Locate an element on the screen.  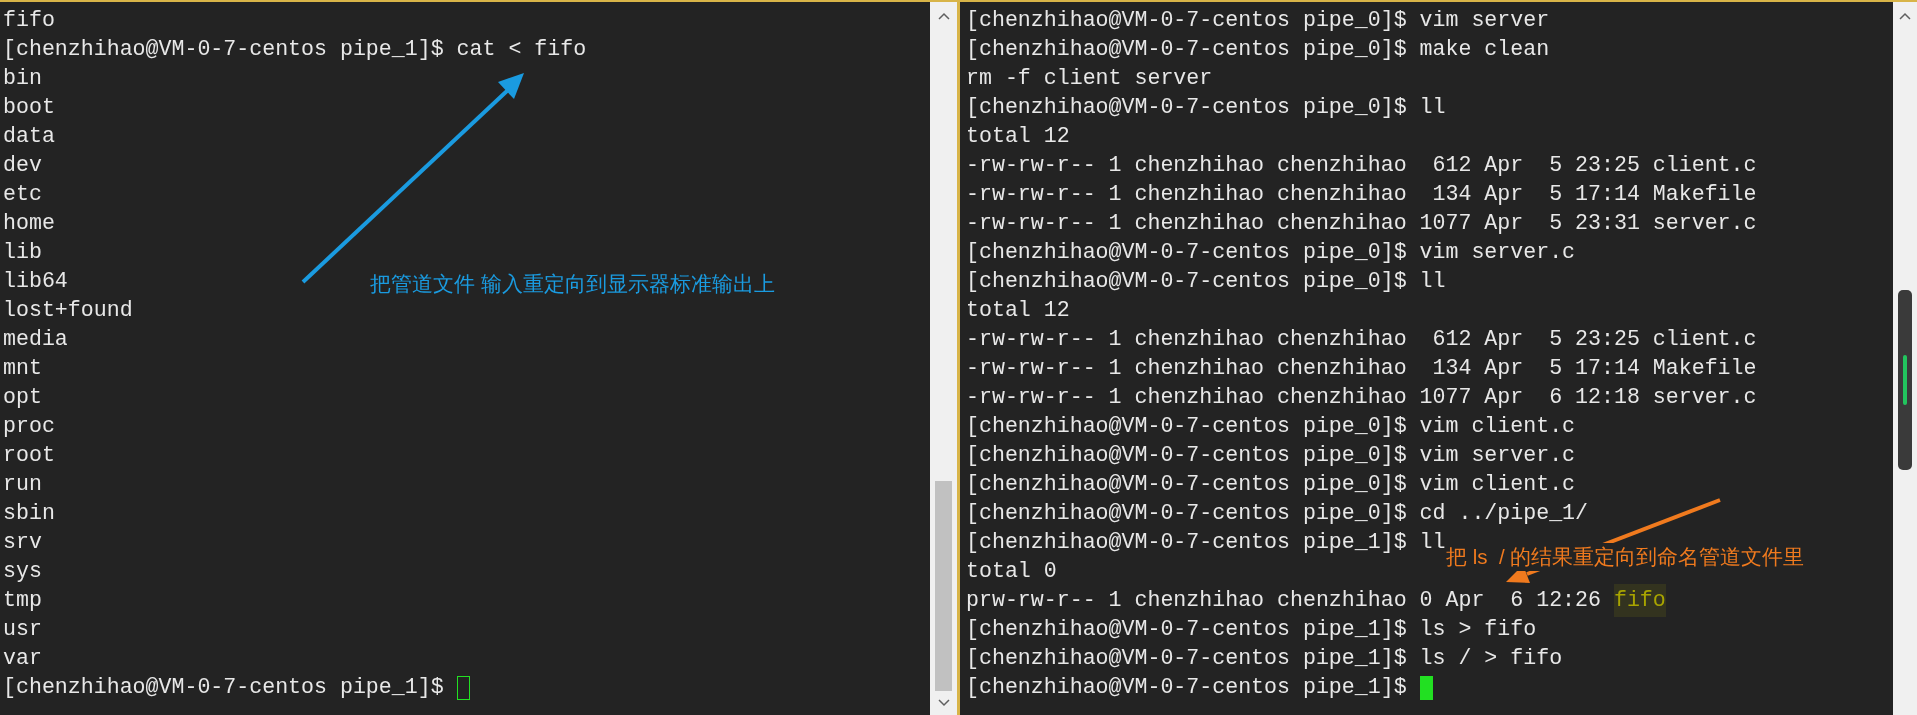
terminal-line: proc is located at coordinates (29, 427).